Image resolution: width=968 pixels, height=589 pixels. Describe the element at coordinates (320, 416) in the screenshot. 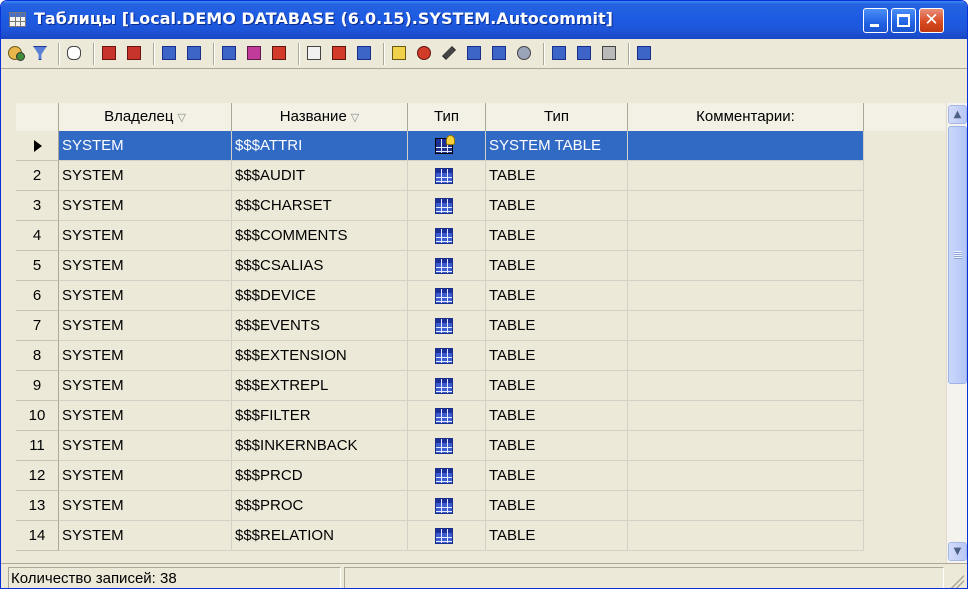

I see `cell-name: $$$FILTER` at that location.